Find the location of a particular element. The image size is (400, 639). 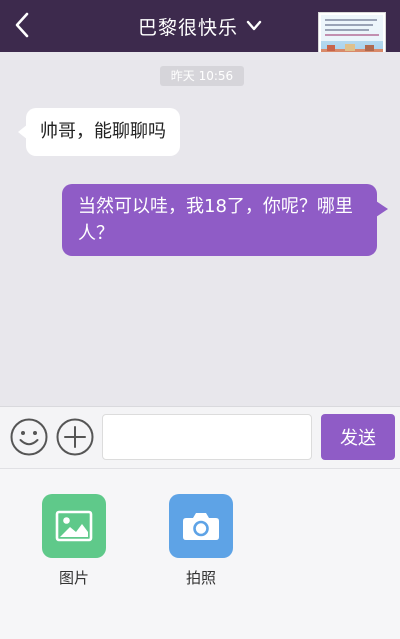

chevron-down-icon is located at coordinates (254, 25).